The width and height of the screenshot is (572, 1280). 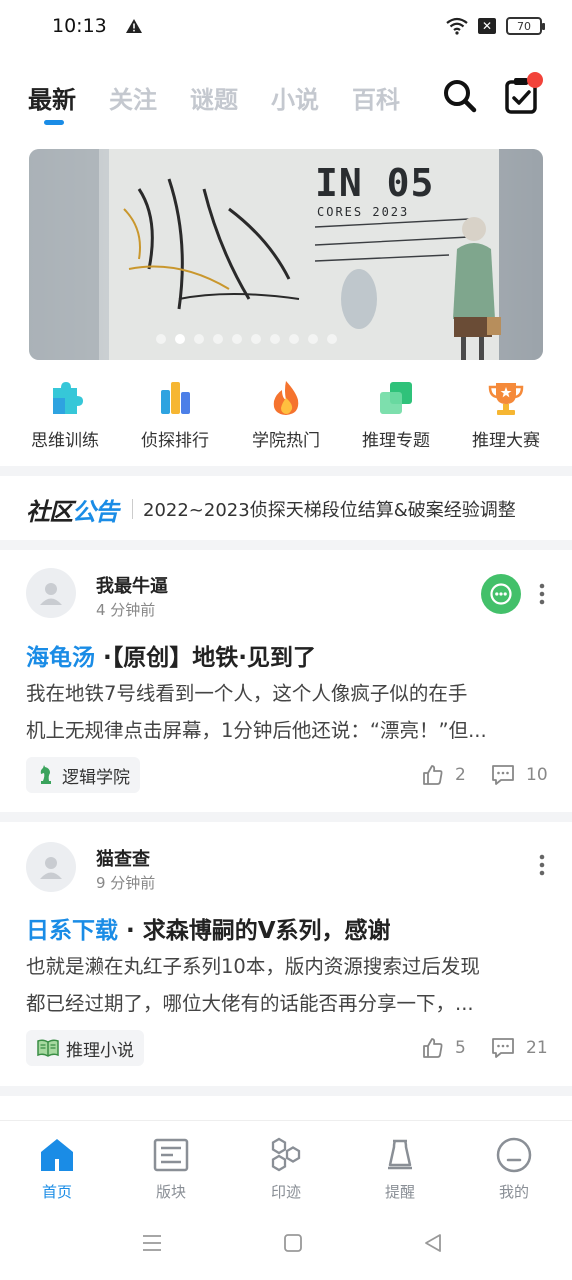 I want to click on bottom-nav: 首页 版块 印迹 提醒 我的, so click(x=286, y=1165).